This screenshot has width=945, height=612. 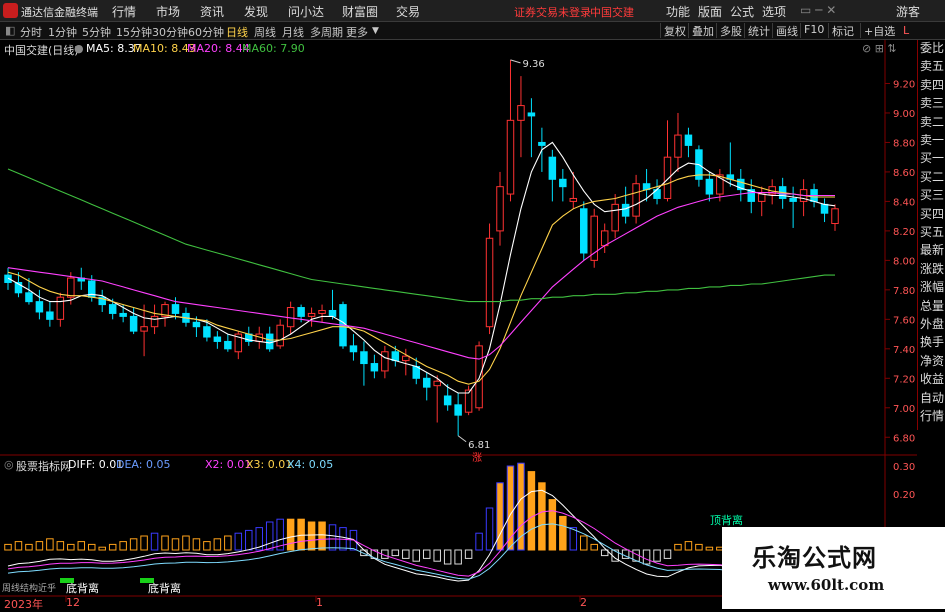 What do you see at coordinates (134, 32) in the screenshot?
I see `tab-15min: 15分钟` at bounding box center [134, 32].